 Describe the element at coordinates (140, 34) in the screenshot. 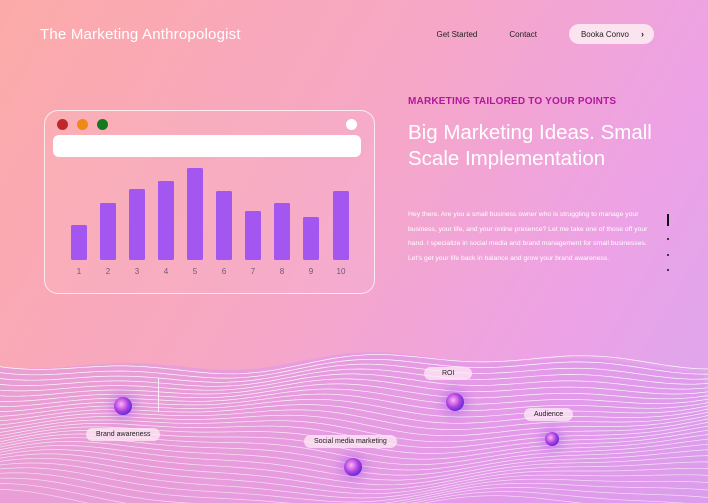

I see `brand-logo: The Marketing Anthropologist` at that location.